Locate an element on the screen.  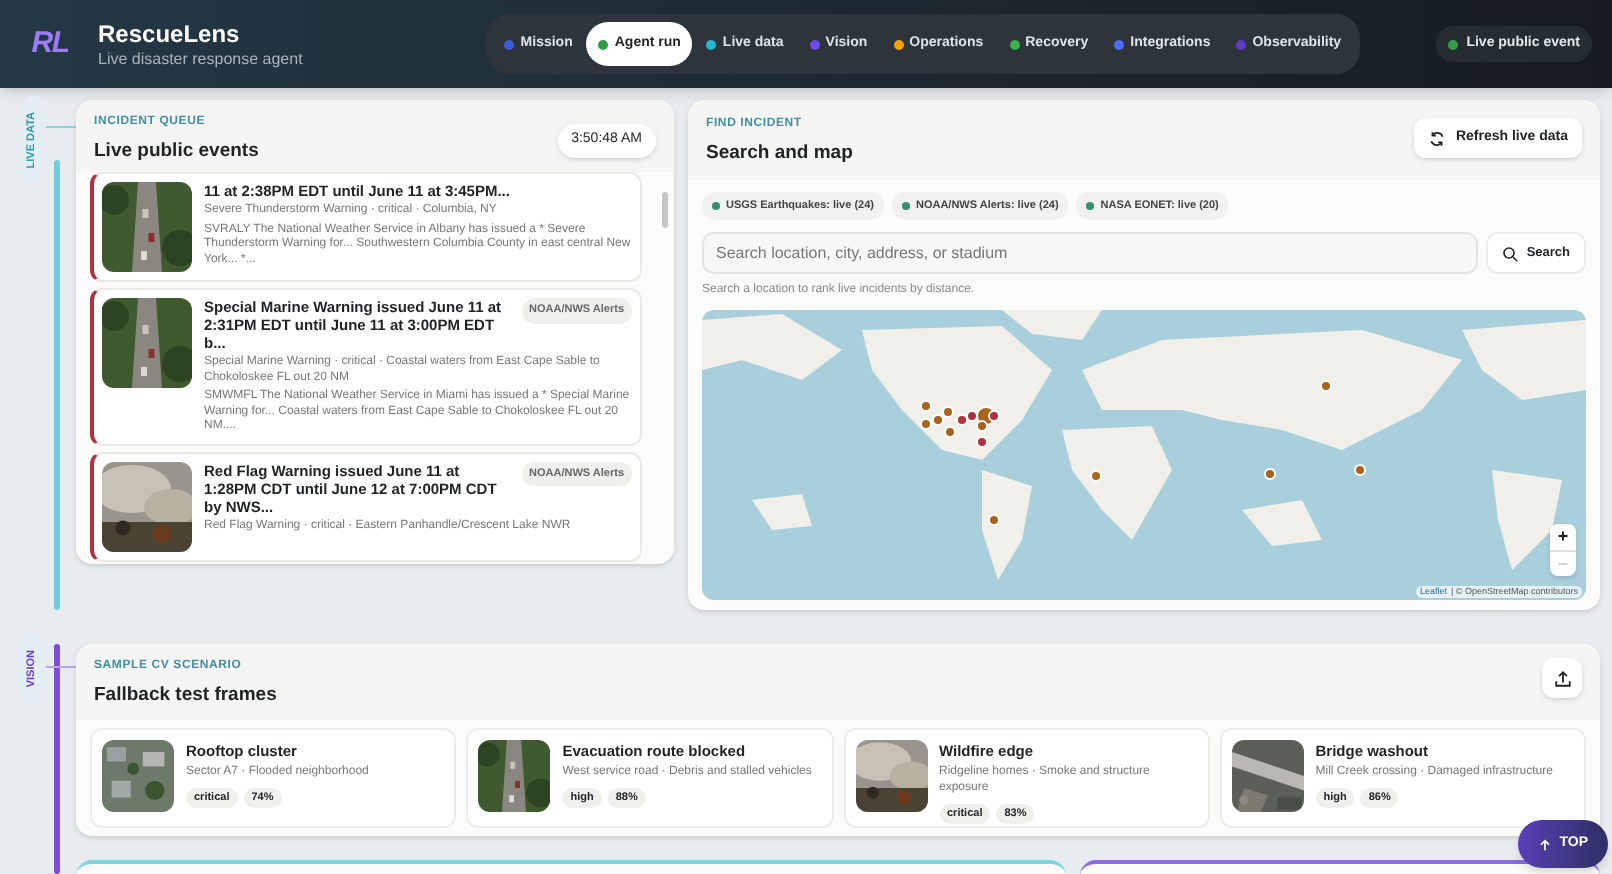
panel-title: Search and map is located at coordinates (779, 154).